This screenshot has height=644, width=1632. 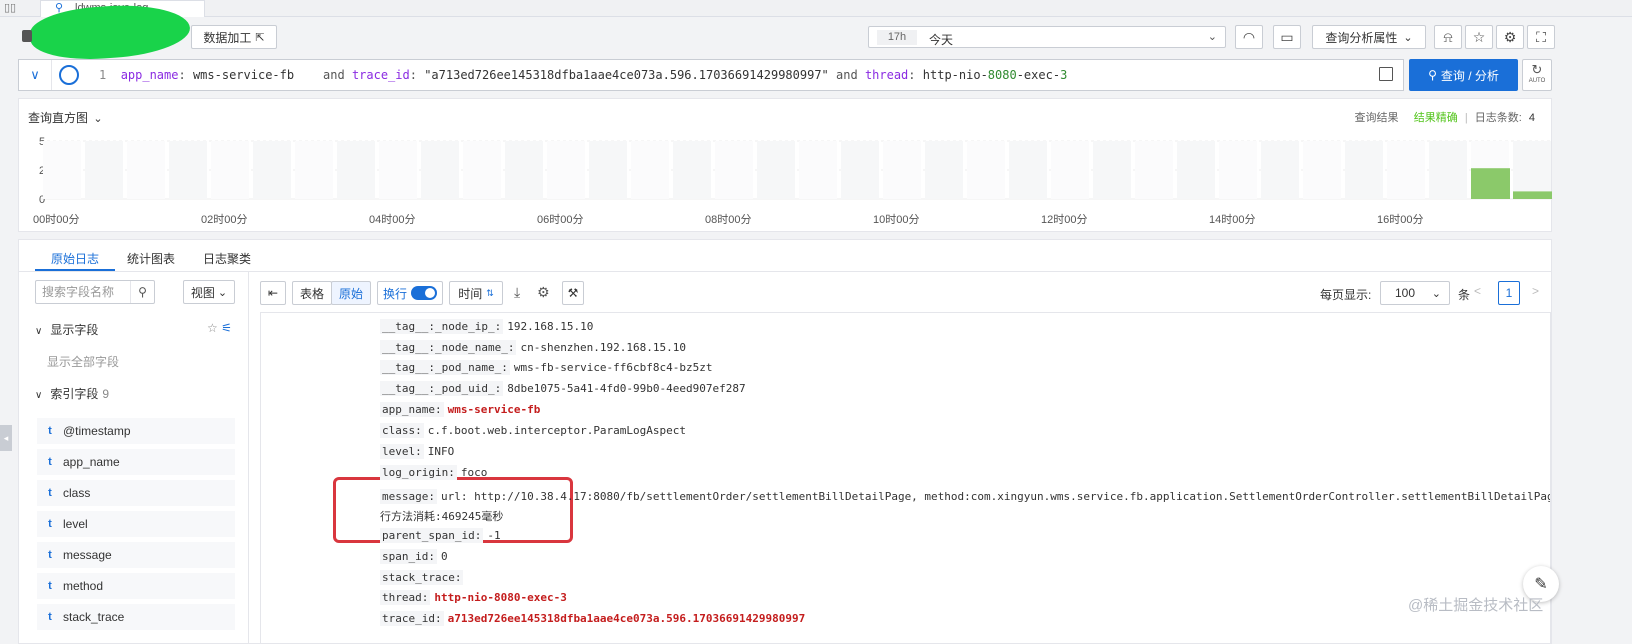 I want to click on tab-stat-chart: 统计图表, so click(x=151, y=258).